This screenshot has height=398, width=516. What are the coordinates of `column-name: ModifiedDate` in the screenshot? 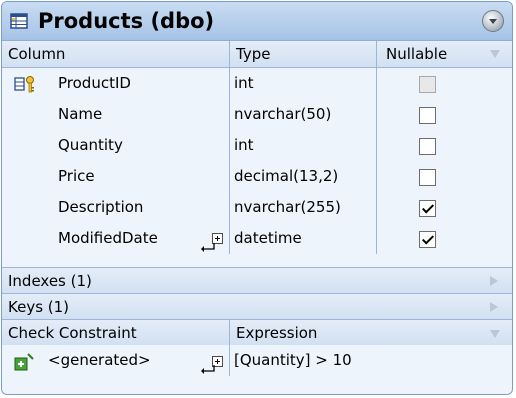 It's located at (108, 238).